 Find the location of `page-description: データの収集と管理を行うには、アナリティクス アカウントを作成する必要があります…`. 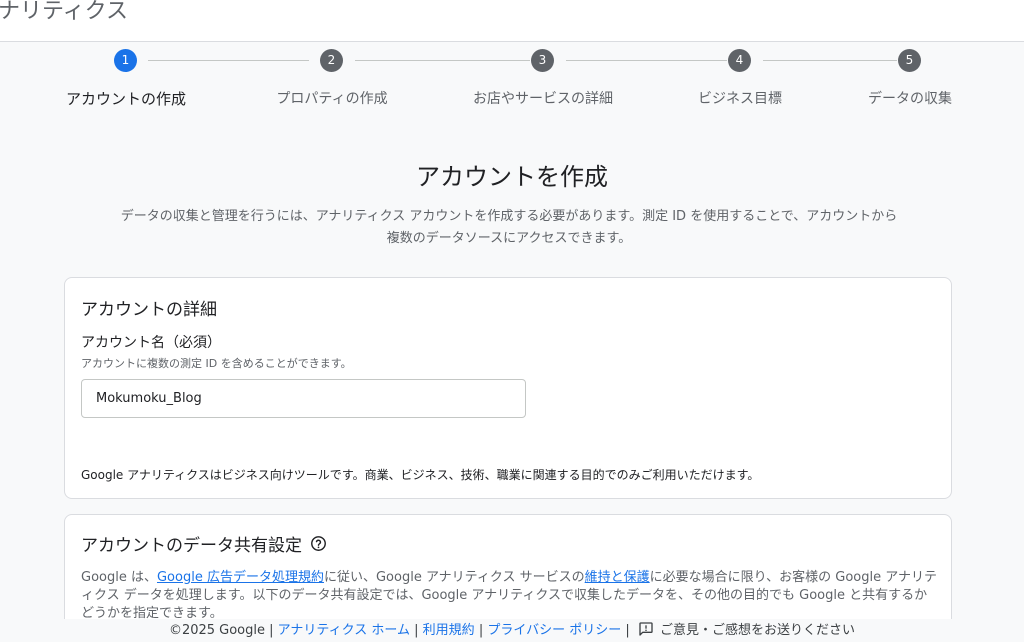

page-description: データの収集と管理を行うには、アナリティクス アカウントを作成する必要があります… is located at coordinates (509, 227).